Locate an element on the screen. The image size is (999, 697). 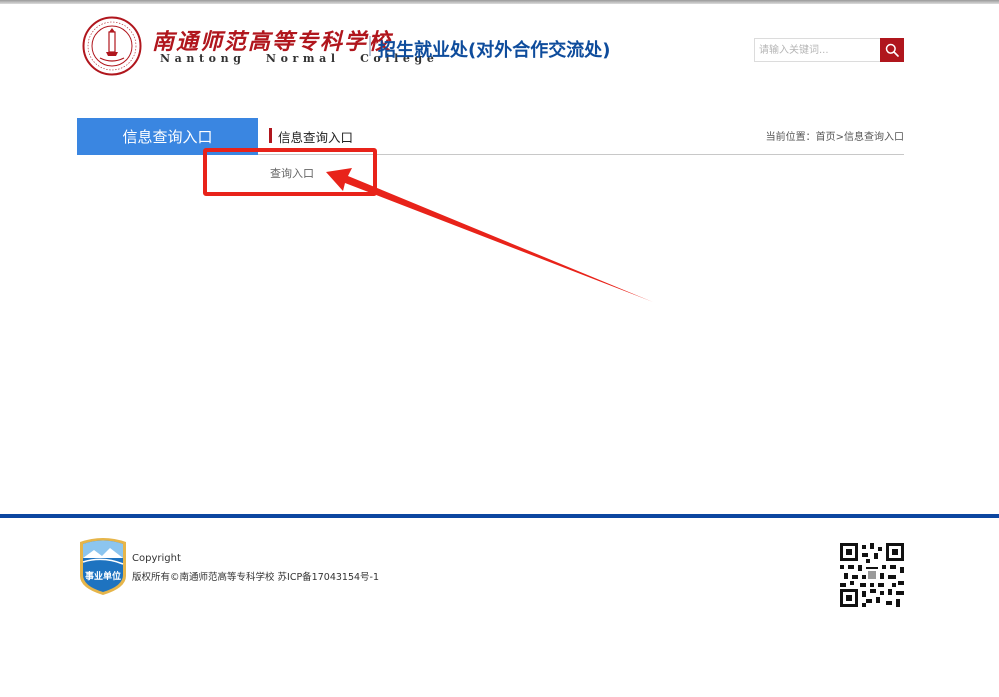
query-entry-link: 查询入口 is located at coordinates (292, 173).